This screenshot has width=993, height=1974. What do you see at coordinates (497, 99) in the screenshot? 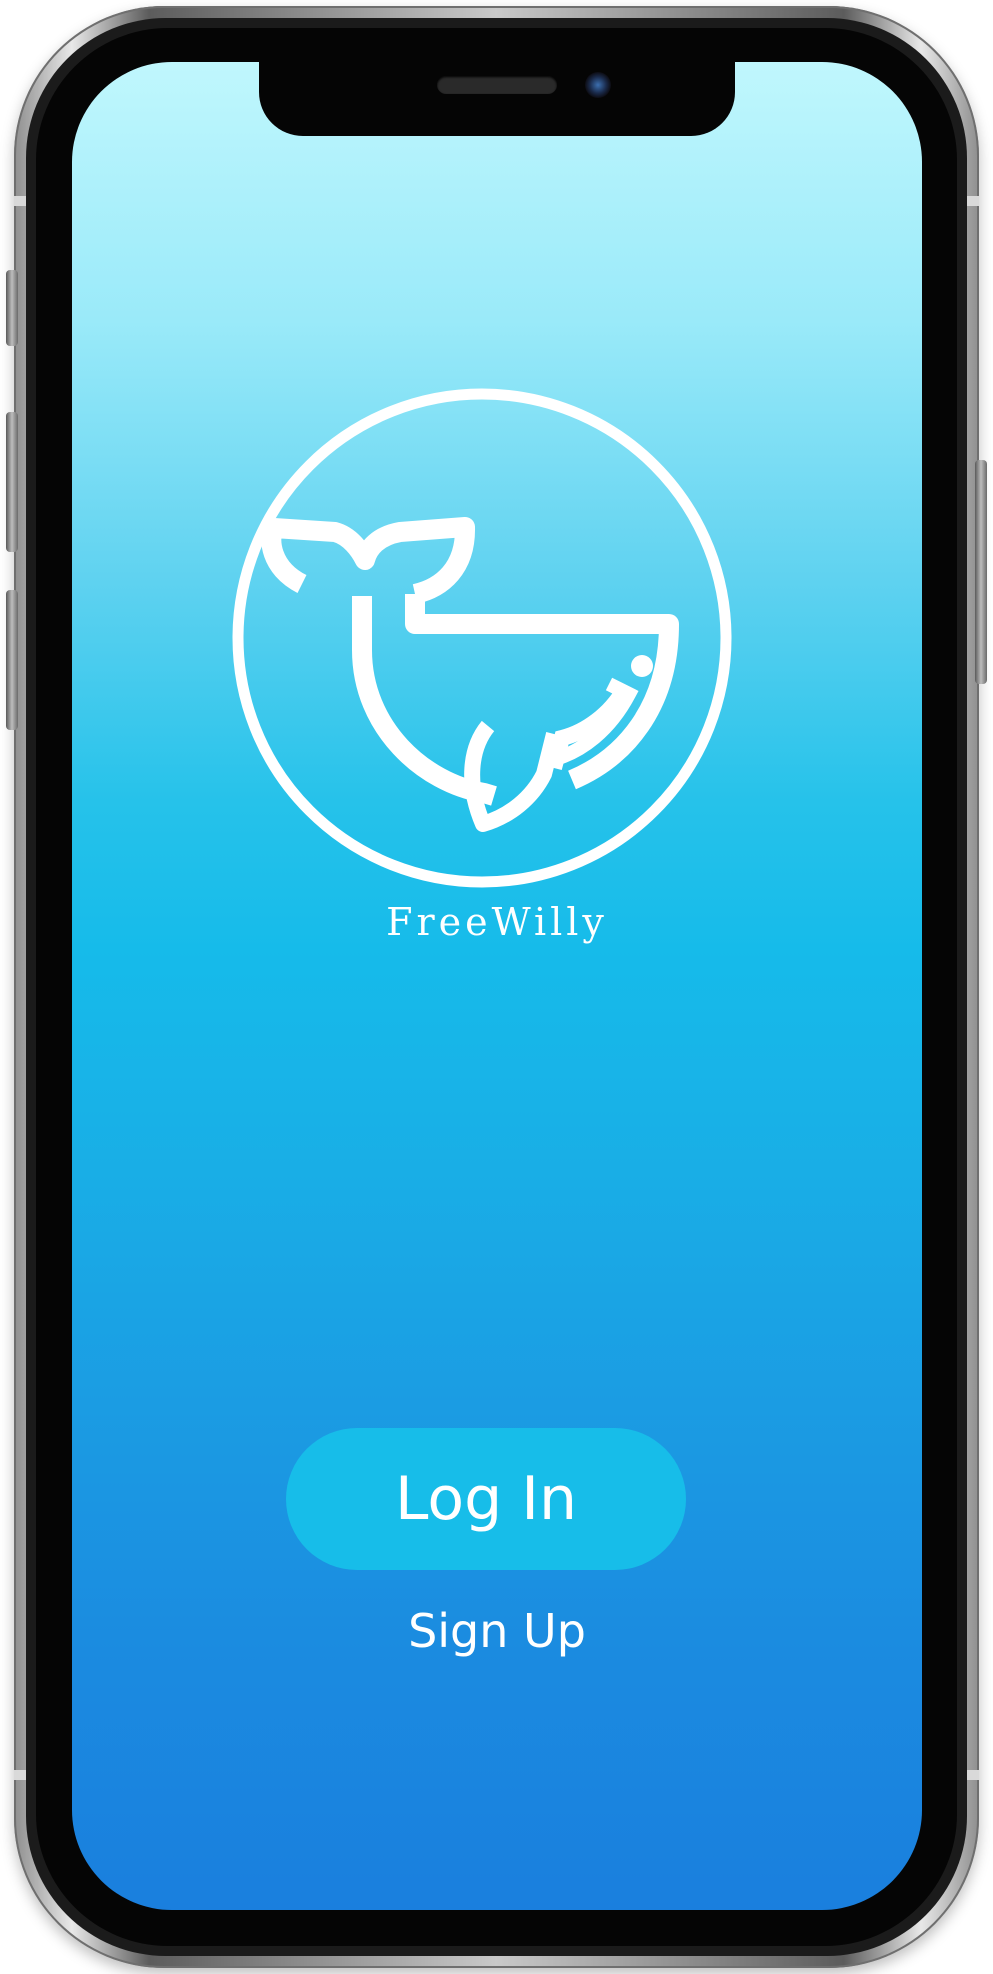
I see `notch` at bounding box center [497, 99].